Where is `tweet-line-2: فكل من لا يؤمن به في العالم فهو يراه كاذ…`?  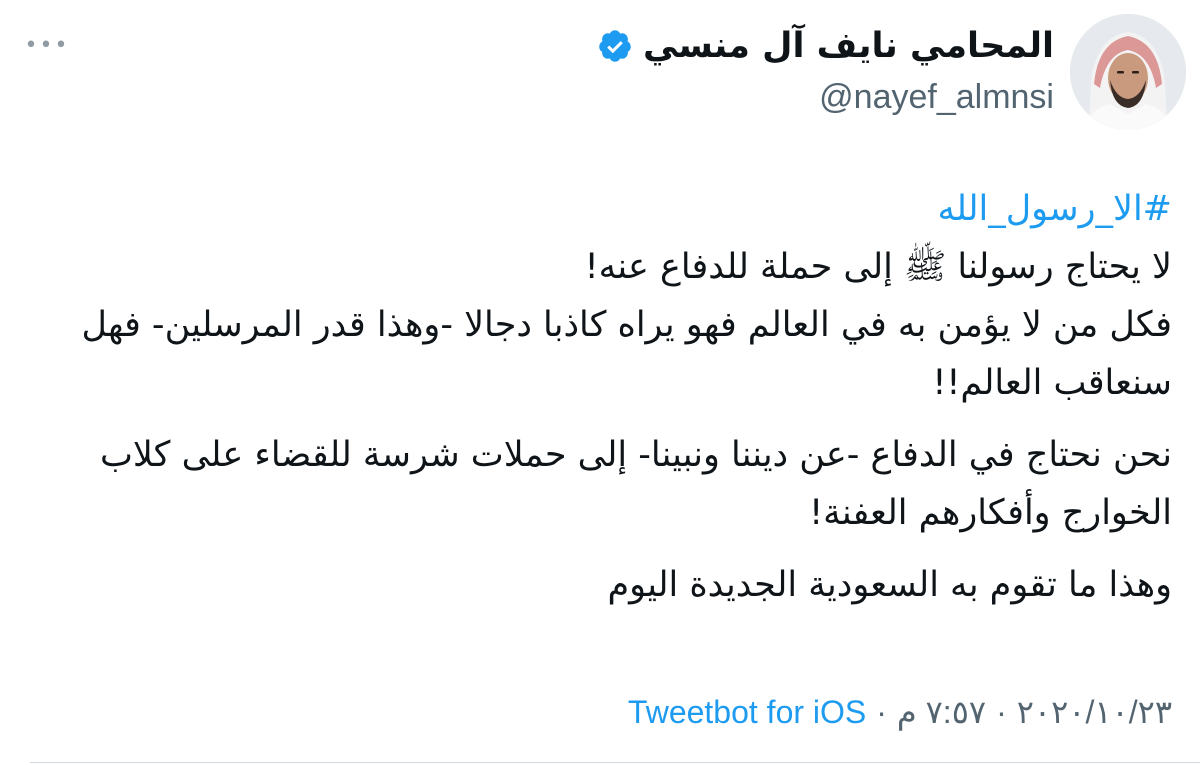
tweet-line-2: فكل من لا يؤمن به في العالم فهو يراه كاذ… is located at coordinates (626, 354).